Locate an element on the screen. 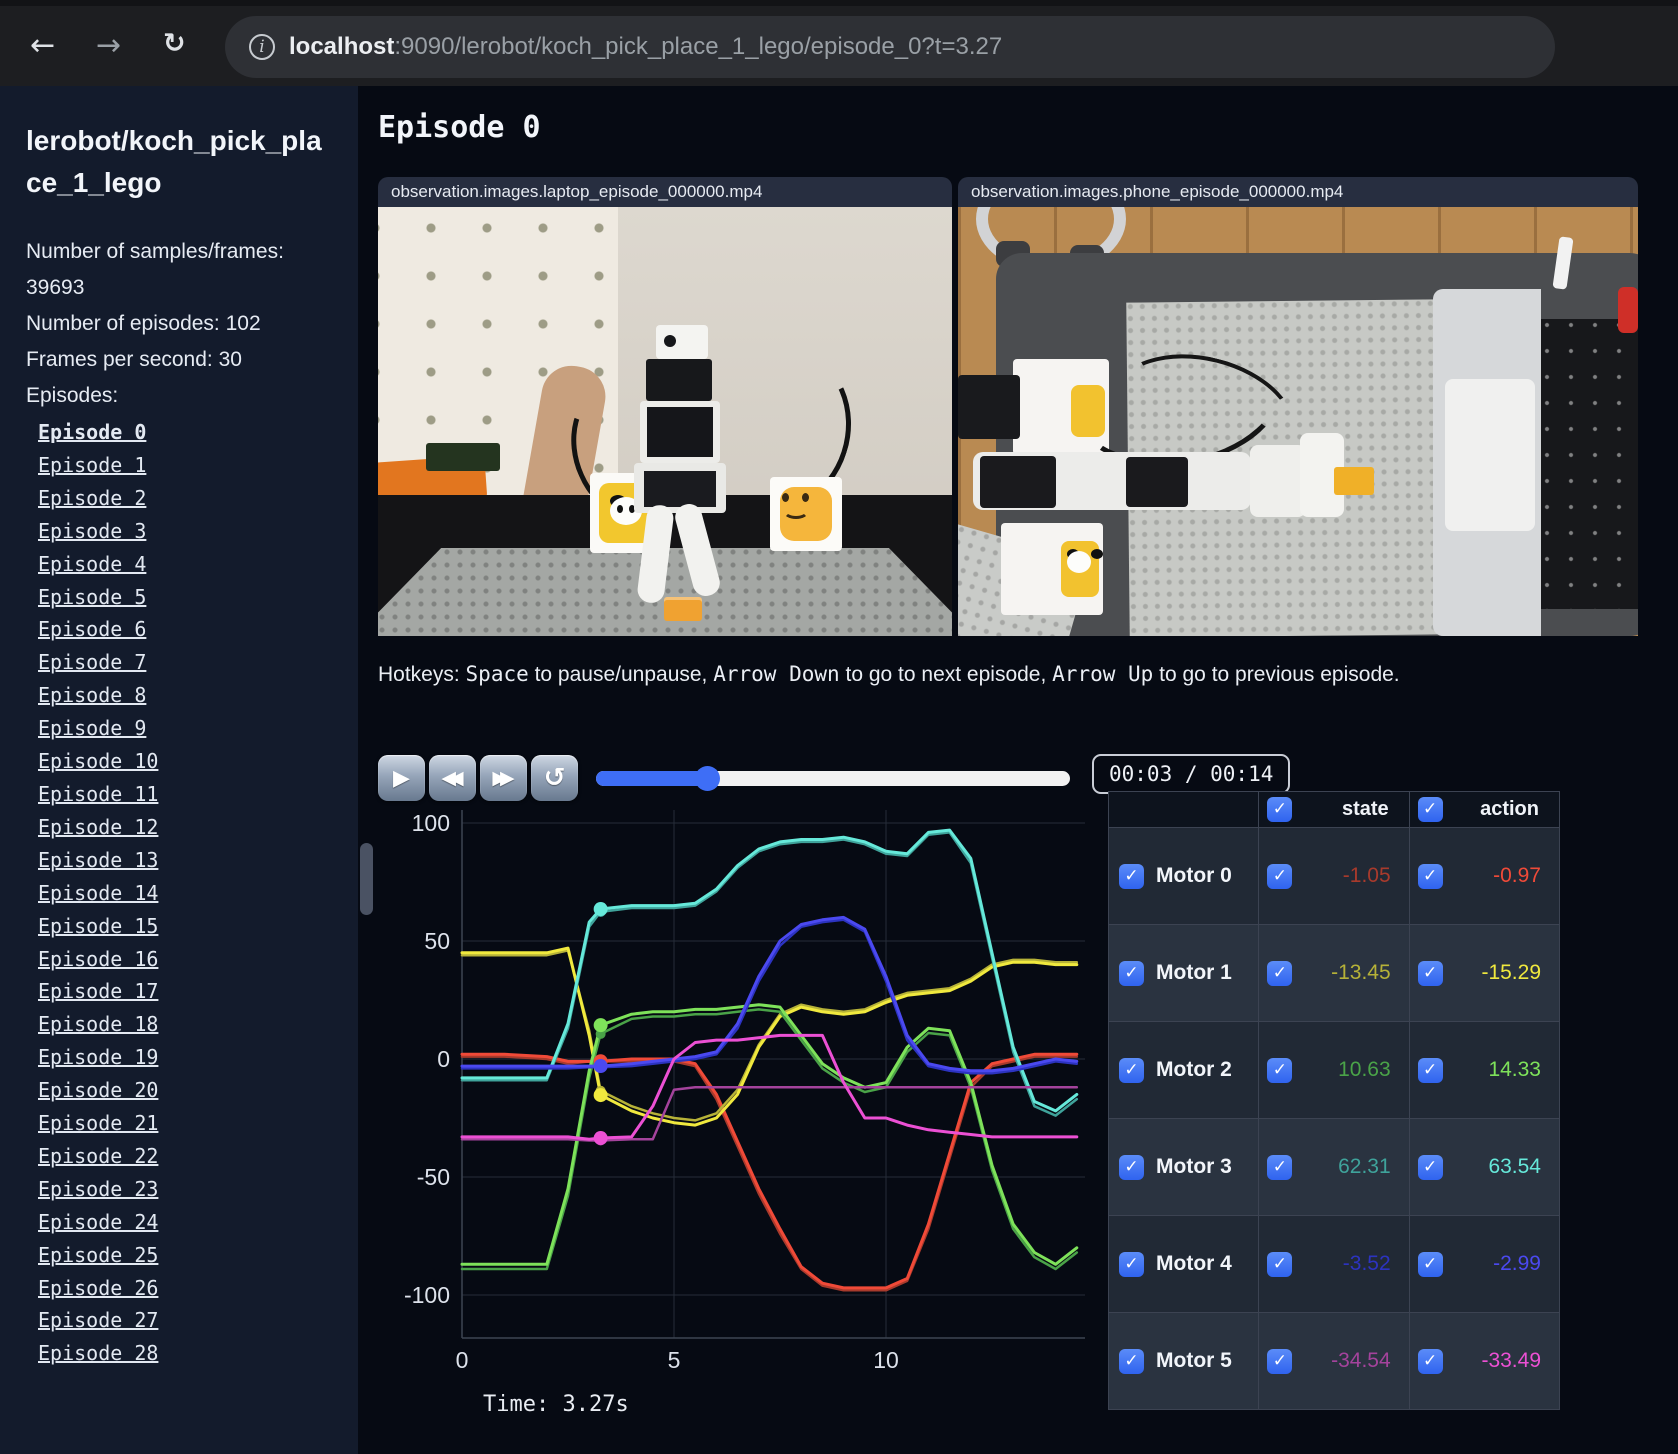 The height and width of the screenshot is (1454, 1678). motor-0-action-checkbox: ✓ is located at coordinates (1430, 876).